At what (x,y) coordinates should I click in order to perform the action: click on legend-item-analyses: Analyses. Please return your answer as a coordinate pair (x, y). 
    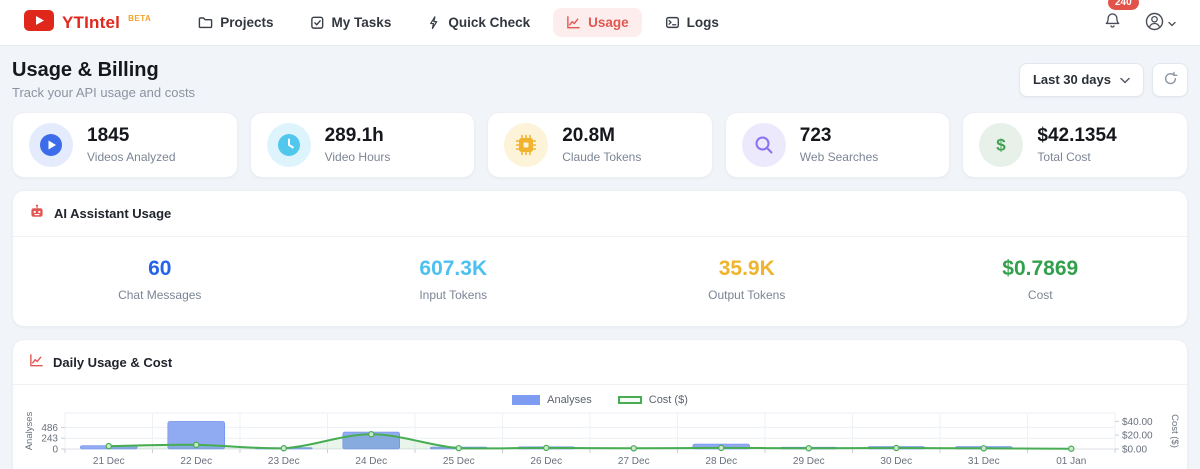
    Looking at the image, I should click on (552, 400).